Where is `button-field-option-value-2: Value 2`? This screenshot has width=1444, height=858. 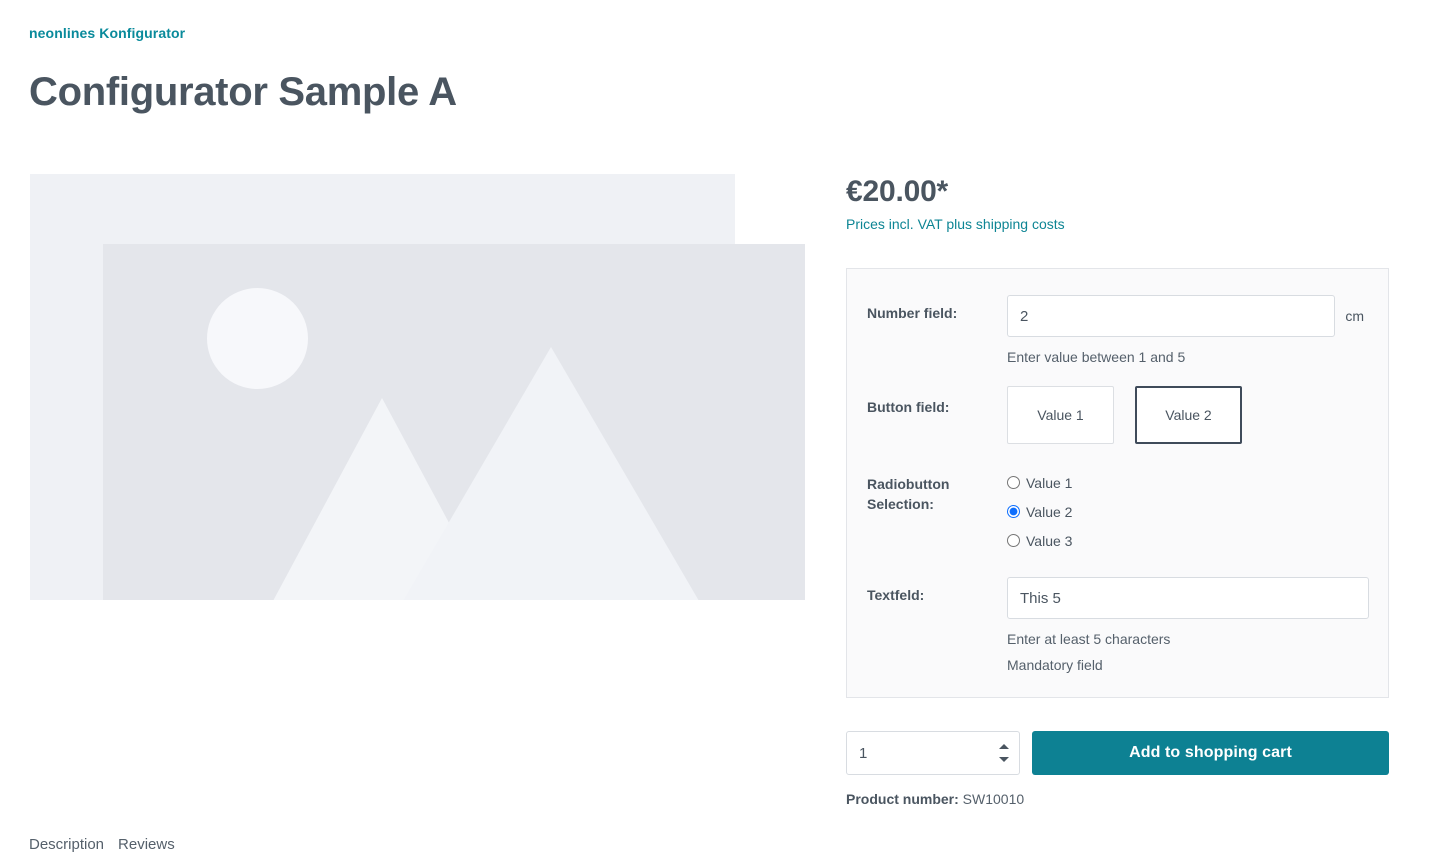
button-field-option-value-2: Value 2 is located at coordinates (1188, 415).